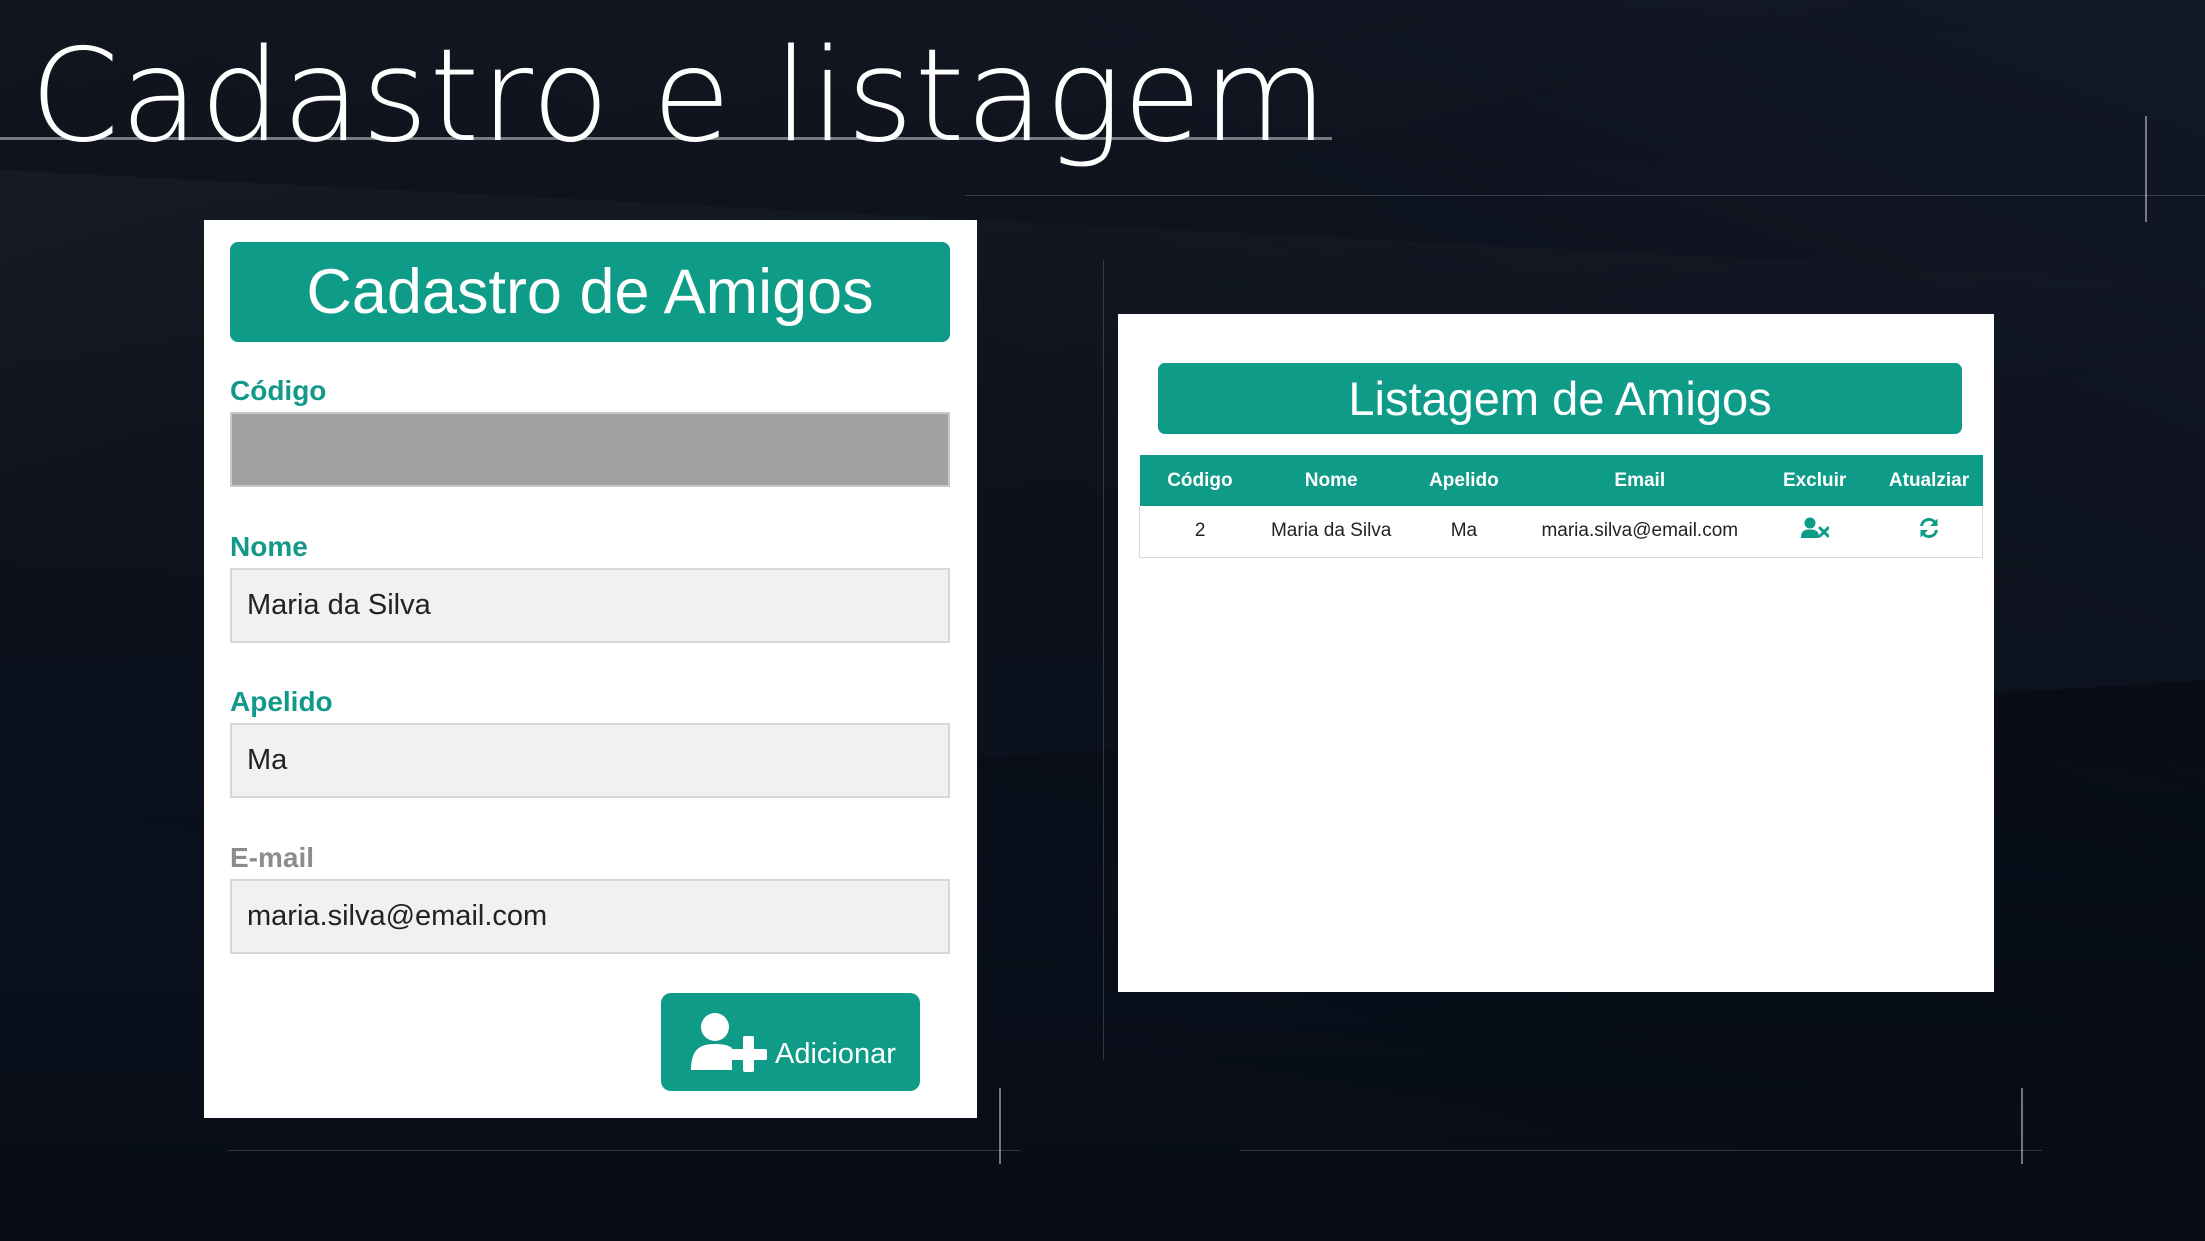 The height and width of the screenshot is (1241, 2205). Describe the element at coordinates (590, 760) in the screenshot. I see `apelido-field` at that location.